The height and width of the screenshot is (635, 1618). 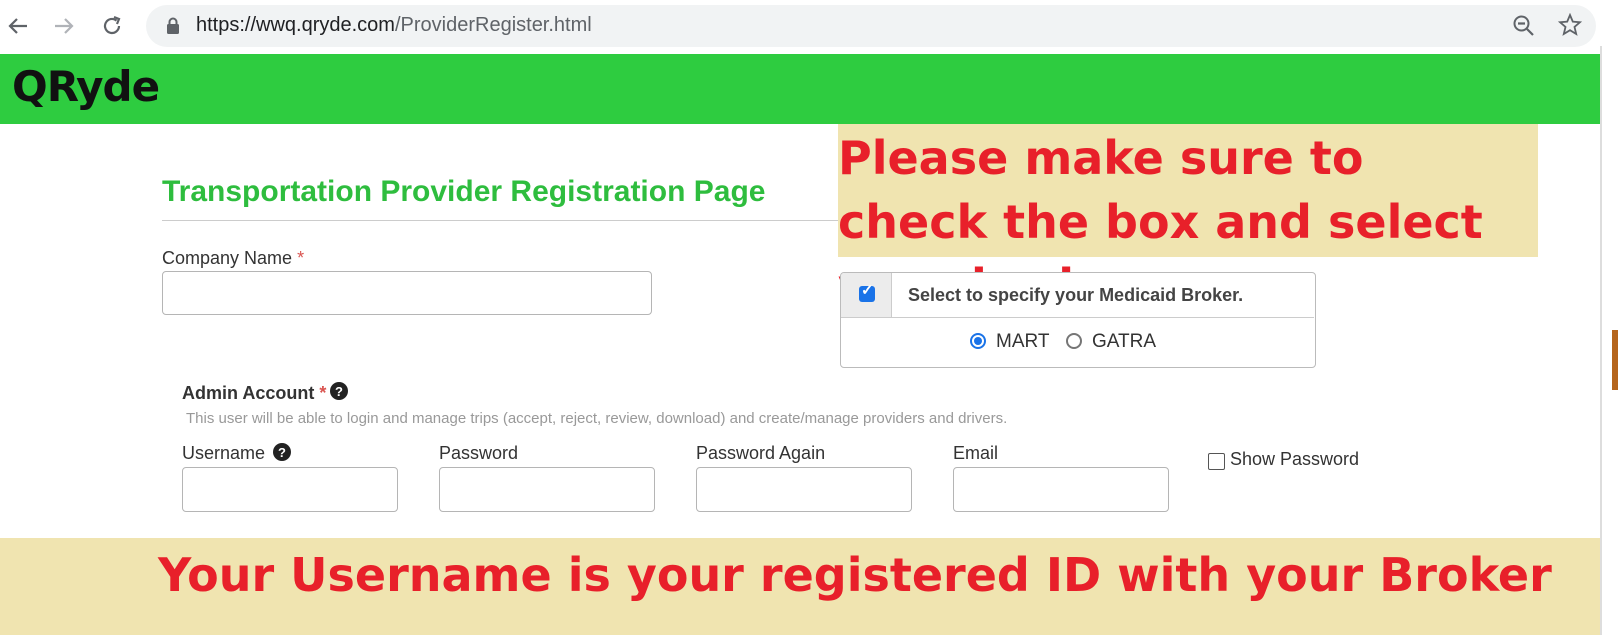 I want to click on company-name-label: Company Name *, so click(x=233, y=258).